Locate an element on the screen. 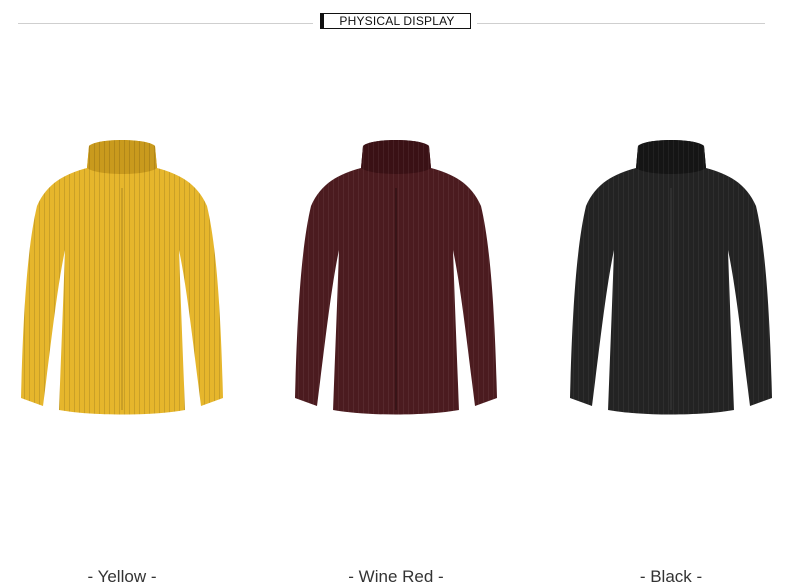  product-caption: - Black - is located at coordinates (671, 576).